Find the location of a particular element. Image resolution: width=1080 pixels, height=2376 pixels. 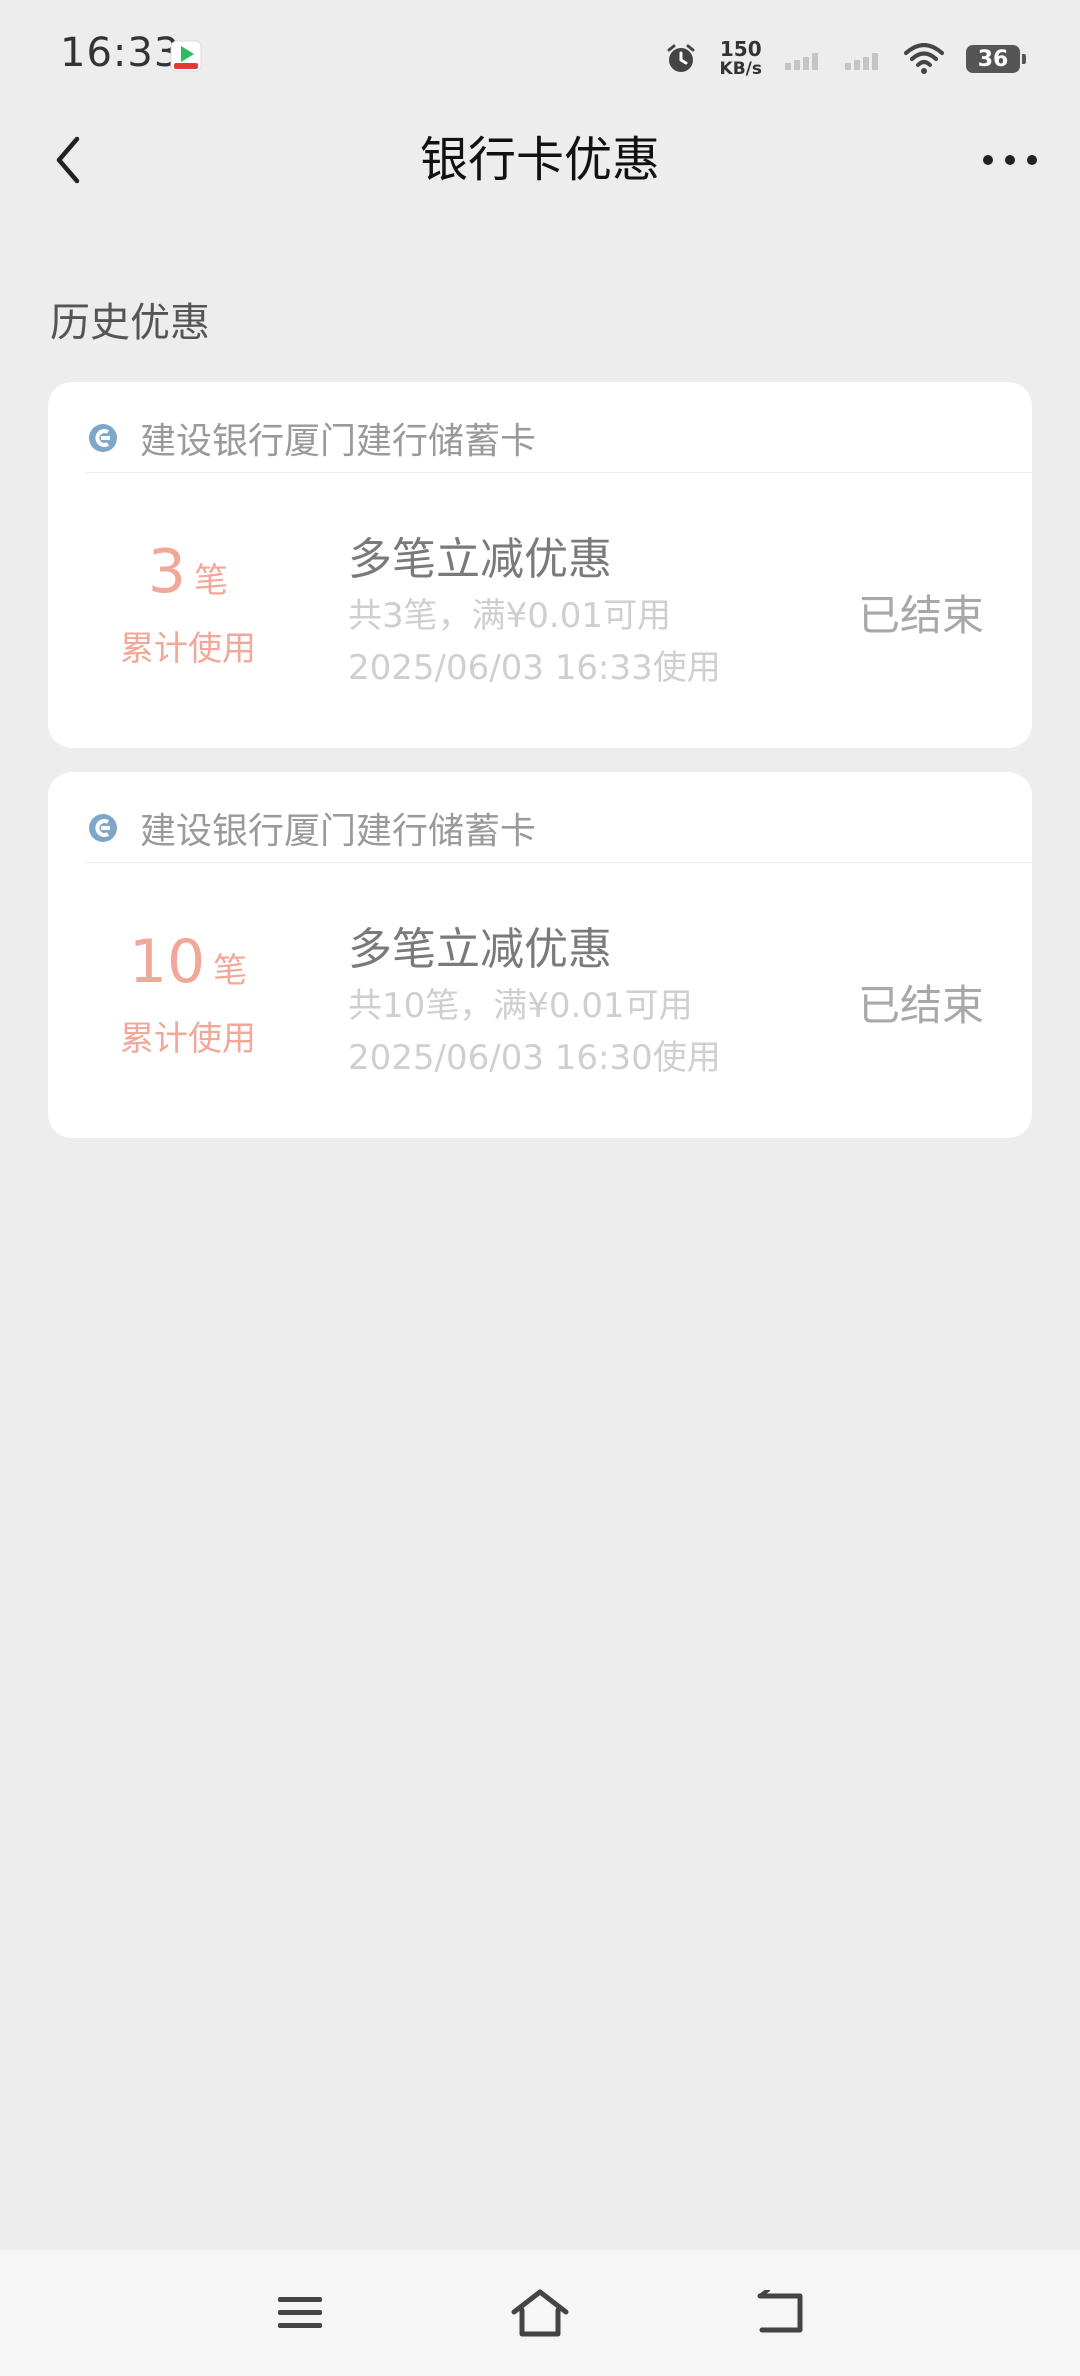

status-bar: 16:33 150 KB/s 36 is located at coordinates (540, 58).